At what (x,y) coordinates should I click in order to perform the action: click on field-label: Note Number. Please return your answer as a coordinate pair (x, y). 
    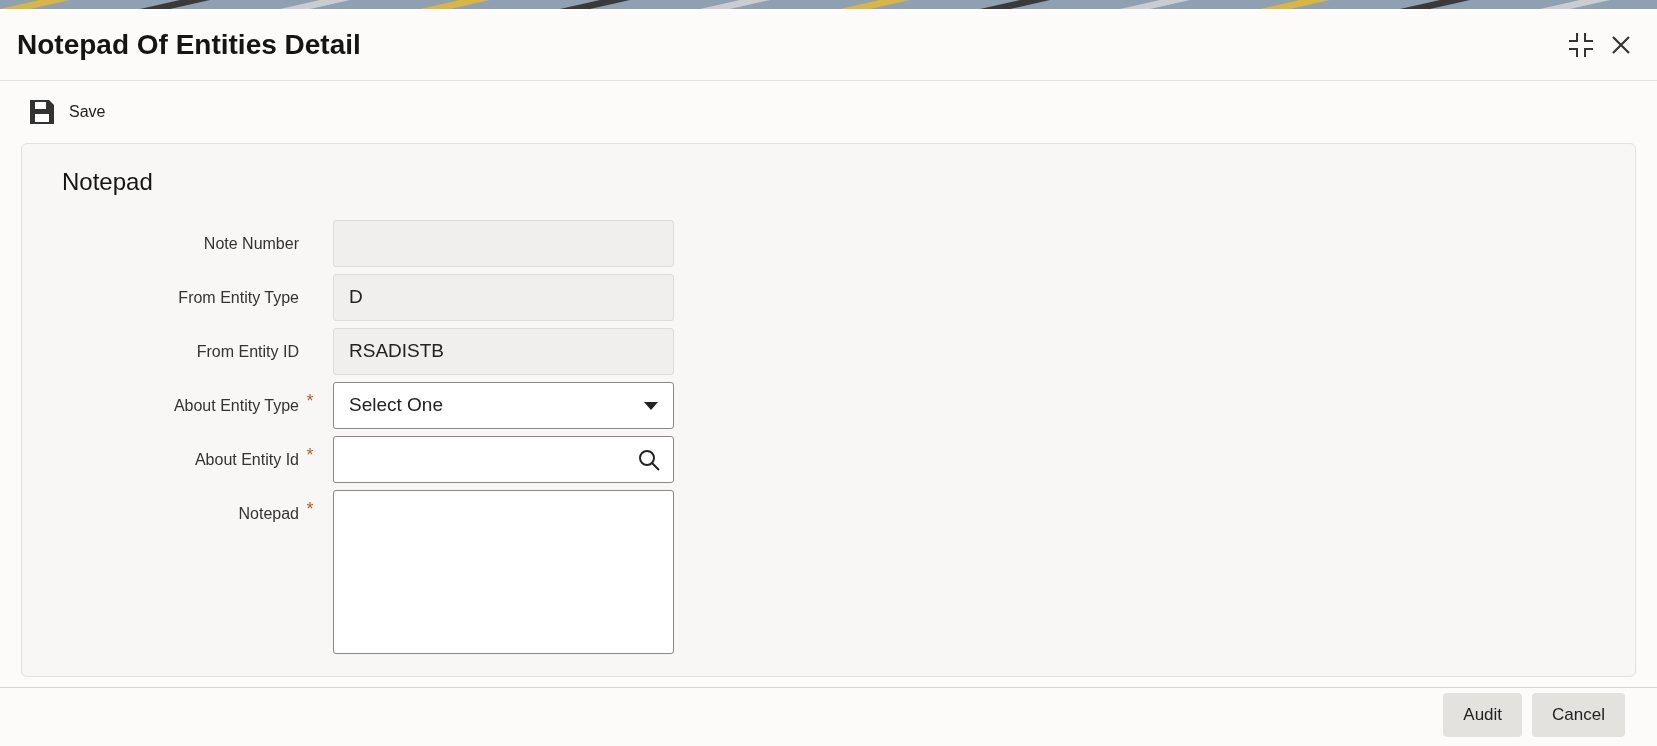
    Looking at the image, I should click on (251, 244).